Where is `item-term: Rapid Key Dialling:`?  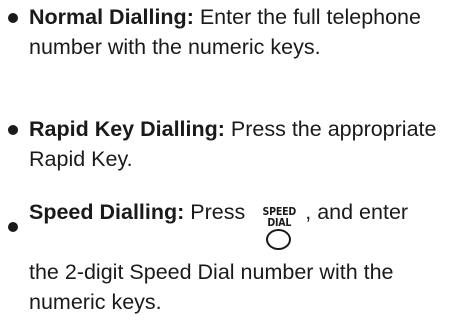 item-term: Rapid Key Dialling: is located at coordinates (127, 129).